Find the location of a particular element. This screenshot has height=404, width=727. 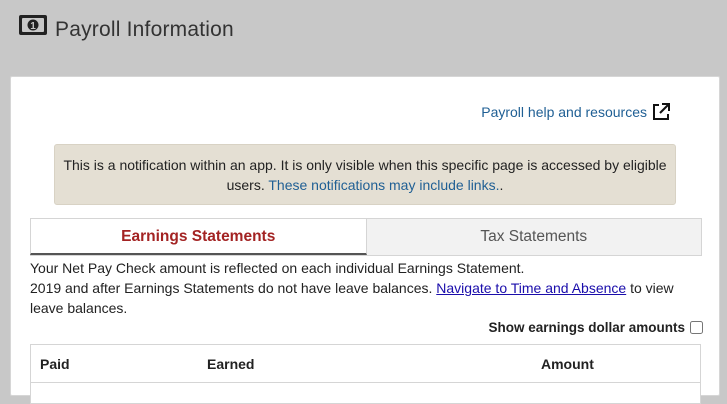

statement-tabs: Earnings Statements Tax Statements is located at coordinates (366, 237).